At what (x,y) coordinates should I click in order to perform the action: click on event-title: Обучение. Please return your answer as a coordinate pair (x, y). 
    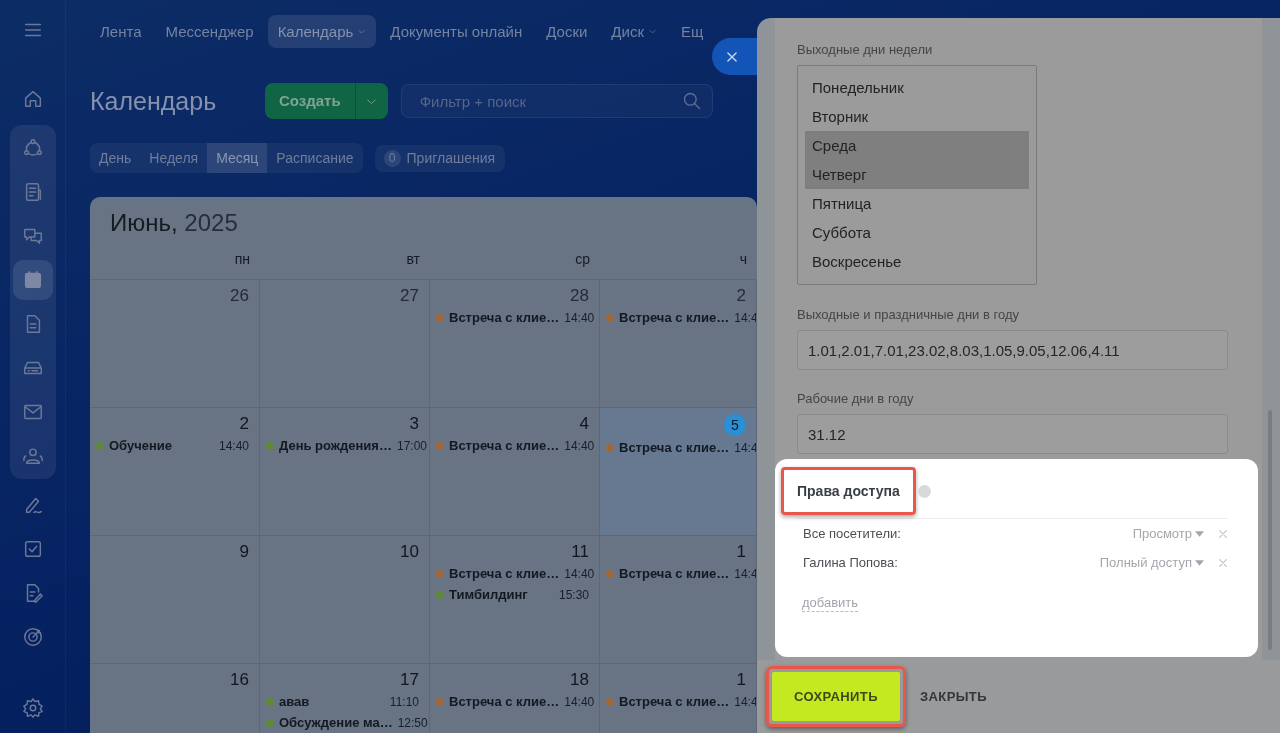
    Looking at the image, I should click on (161, 445).